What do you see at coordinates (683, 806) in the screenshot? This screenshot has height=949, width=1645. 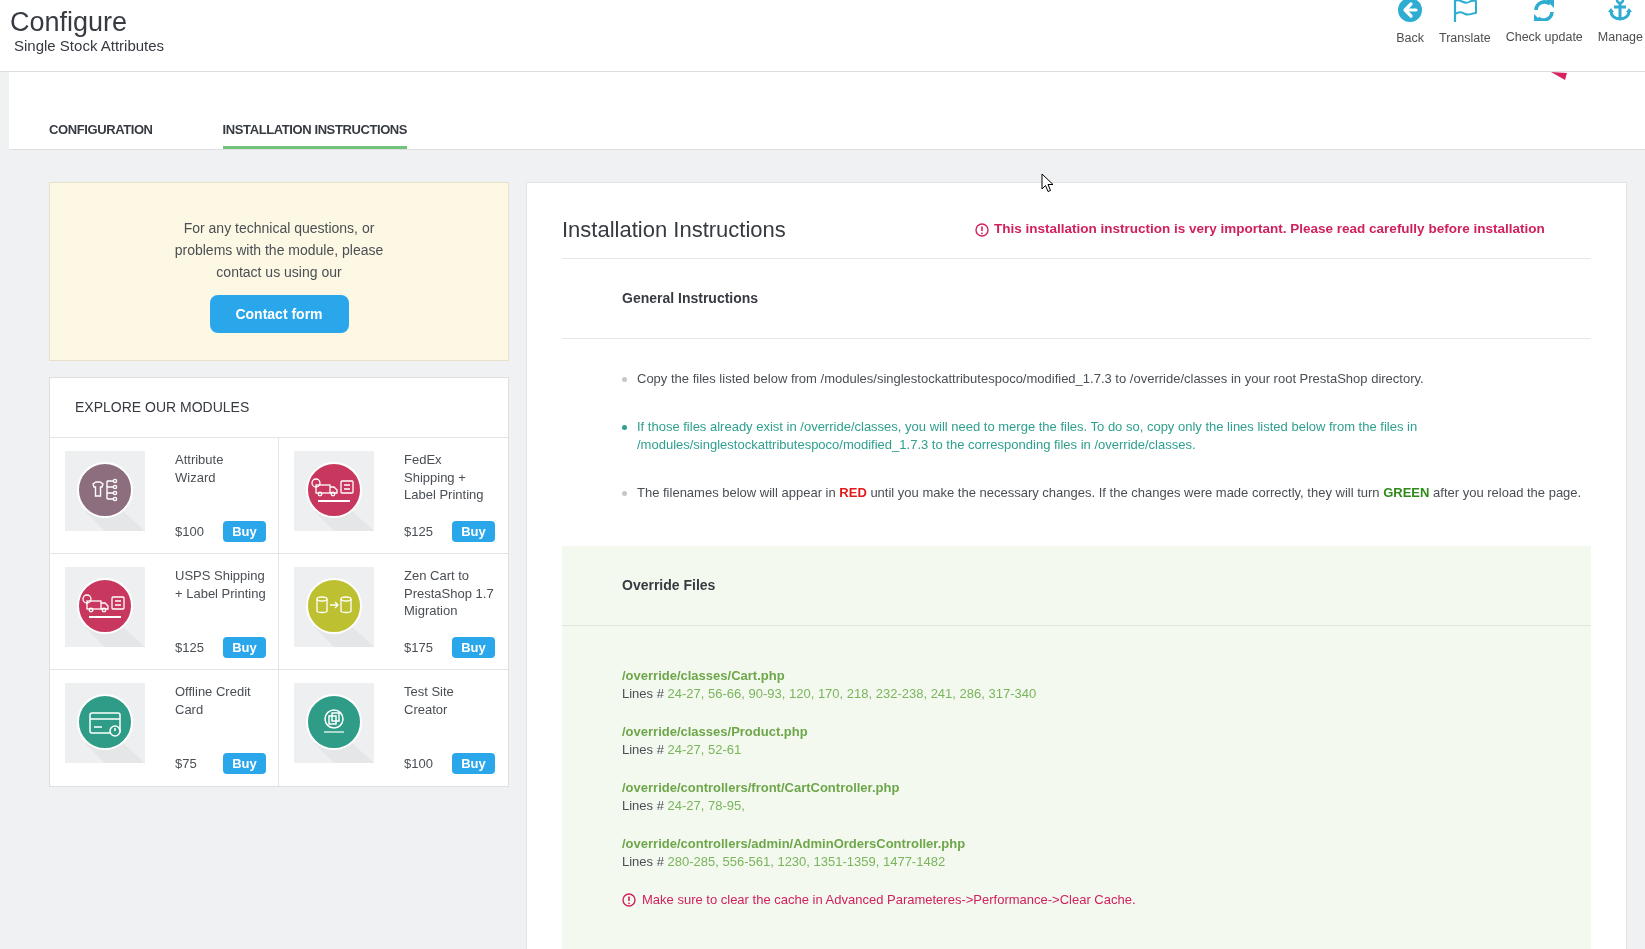 I see `line-numbers-text: Lines # 24-27, 78-95,` at bounding box center [683, 806].